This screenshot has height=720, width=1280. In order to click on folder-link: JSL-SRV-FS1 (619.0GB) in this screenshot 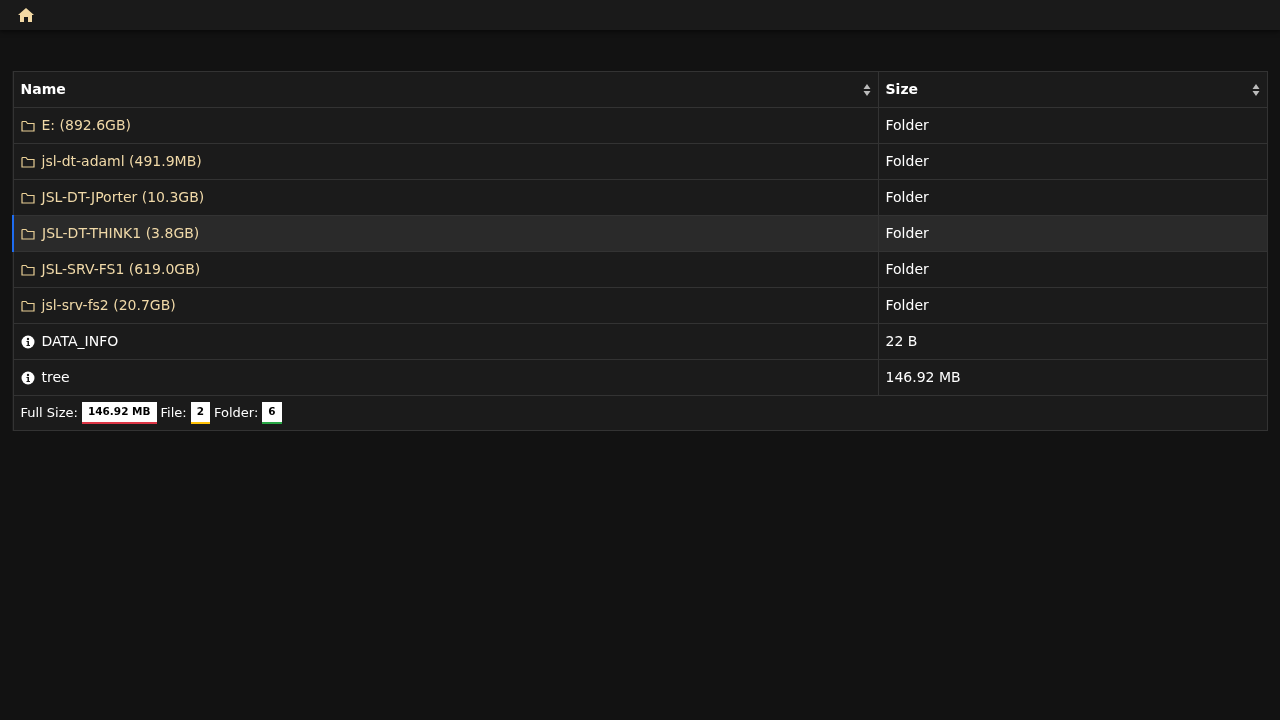, I will do `click(121, 269)`.